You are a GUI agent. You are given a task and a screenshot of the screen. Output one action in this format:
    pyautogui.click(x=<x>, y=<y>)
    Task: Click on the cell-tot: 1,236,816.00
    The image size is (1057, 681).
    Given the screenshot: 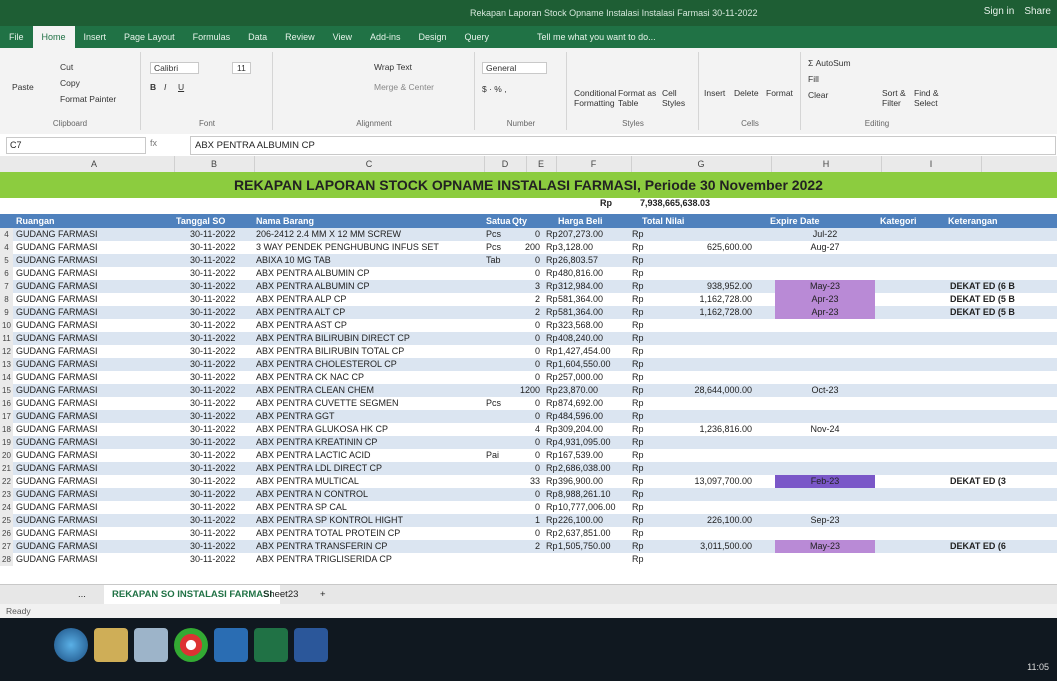 What is the action you would take?
    pyautogui.click(x=697, y=429)
    